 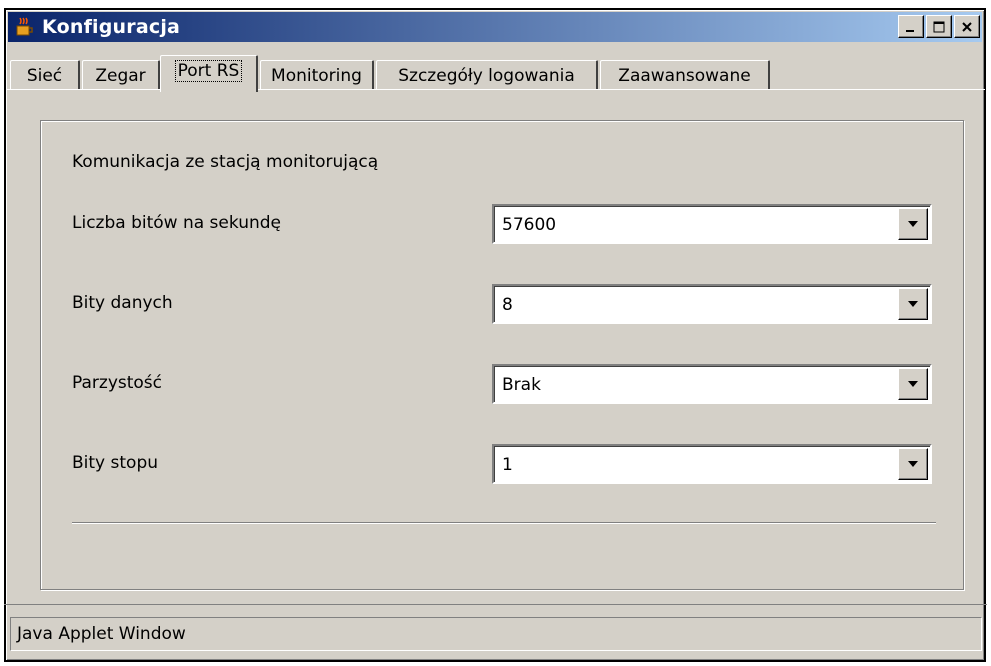 I want to click on data-bits-value: 8, so click(x=507, y=305).